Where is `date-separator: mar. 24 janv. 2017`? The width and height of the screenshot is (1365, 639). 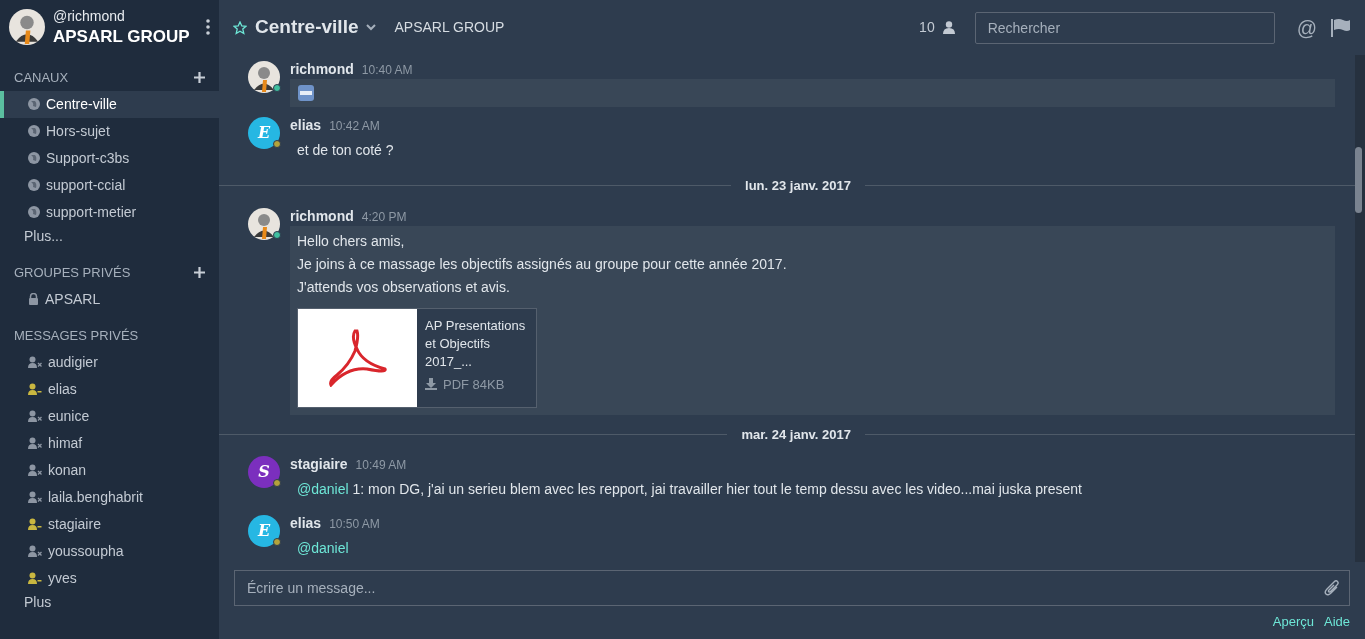 date-separator: mar. 24 janv. 2017 is located at coordinates (796, 434).